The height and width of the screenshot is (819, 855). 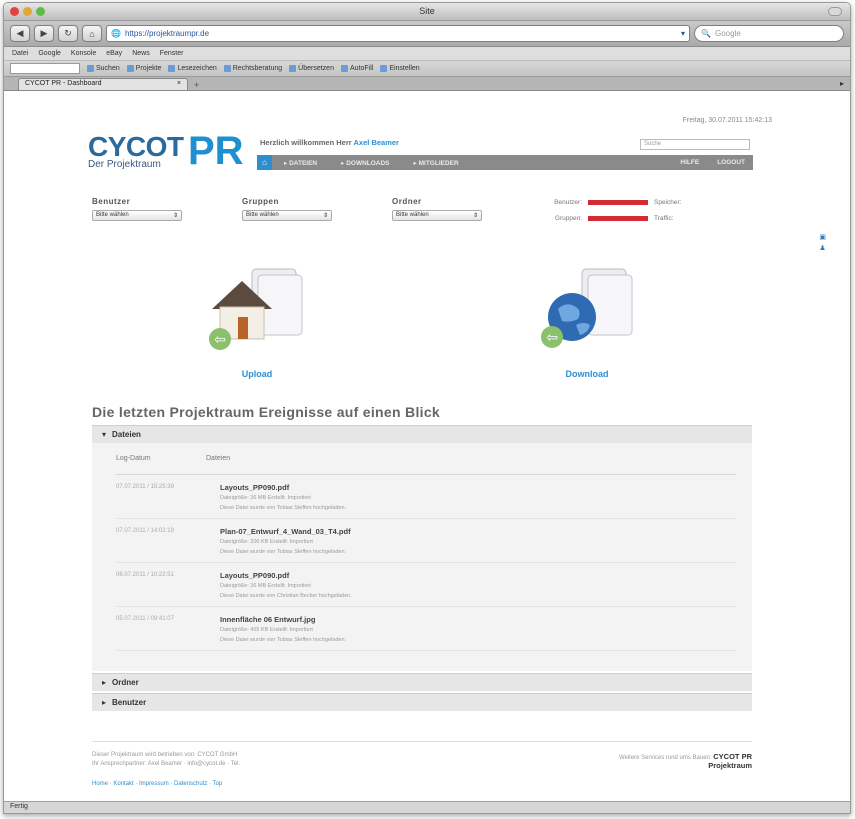 What do you see at coordinates (731, 162) in the screenshot?
I see `nav-item-logout: LOGOUT` at bounding box center [731, 162].